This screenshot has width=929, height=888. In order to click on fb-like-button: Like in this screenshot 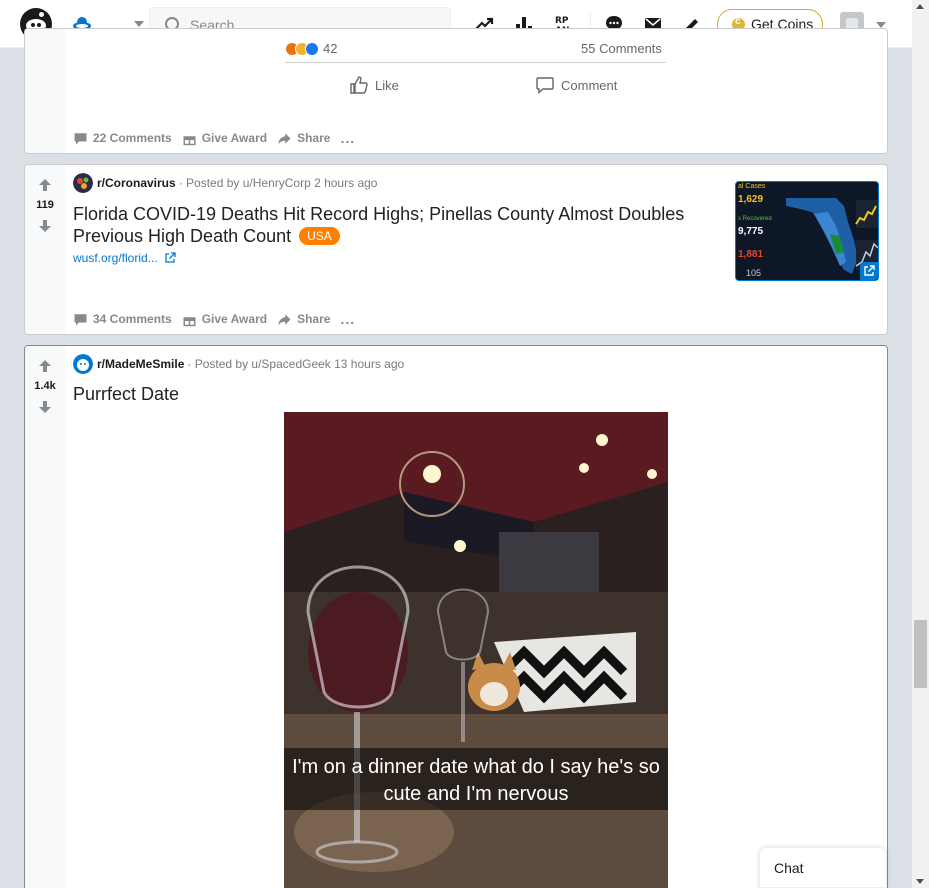, I will do `click(374, 85)`.